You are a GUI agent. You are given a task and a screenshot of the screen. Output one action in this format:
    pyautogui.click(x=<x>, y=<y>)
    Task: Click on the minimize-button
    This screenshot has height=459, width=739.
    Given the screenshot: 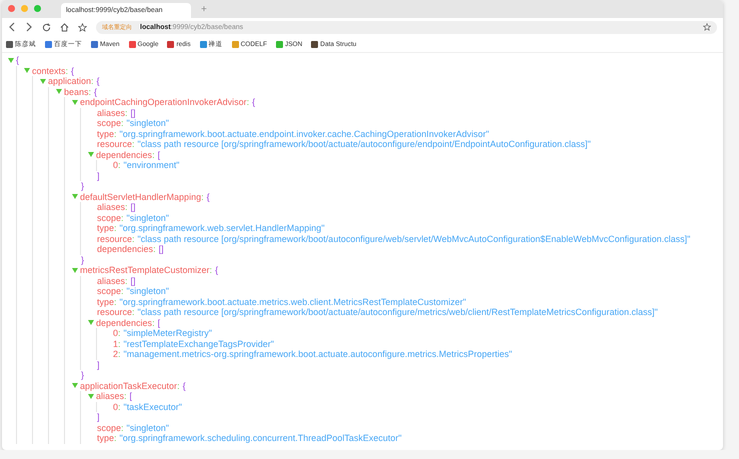 What is the action you would take?
    pyautogui.click(x=24, y=8)
    